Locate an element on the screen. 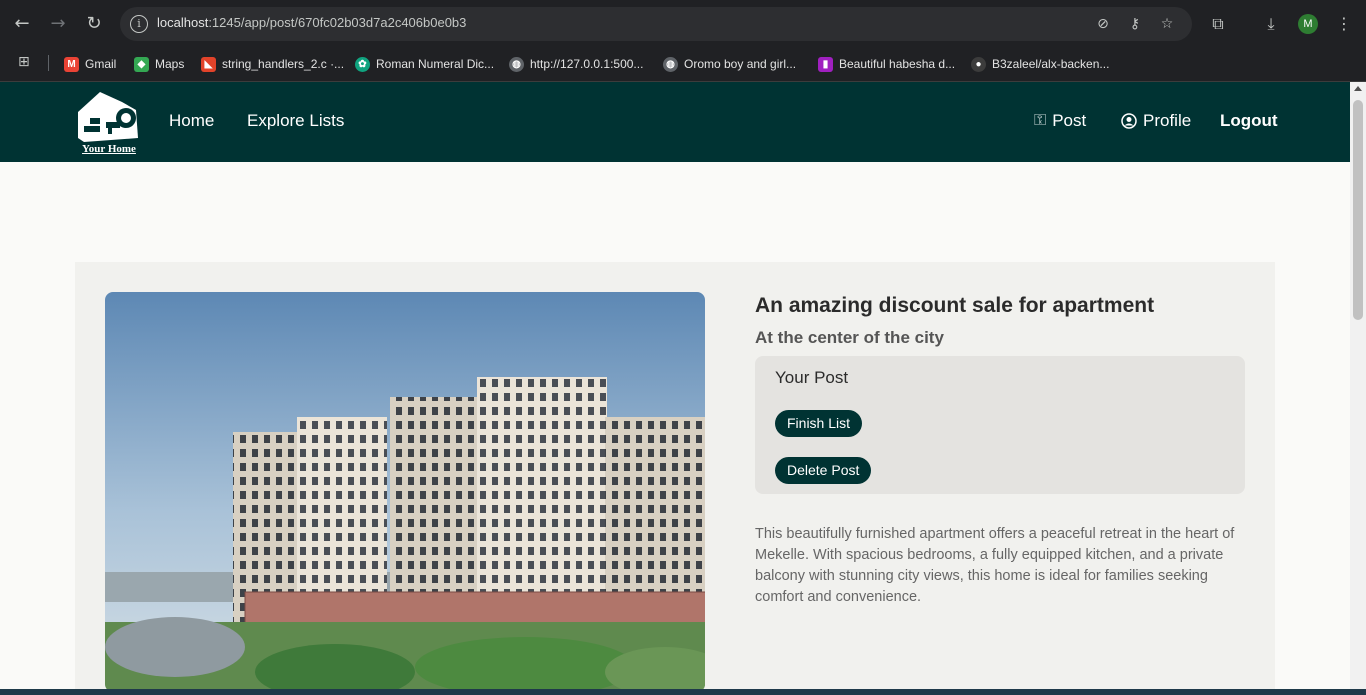 The height and width of the screenshot is (695, 1366). key-icon: ⚷ is located at coordinates (1135, 24).